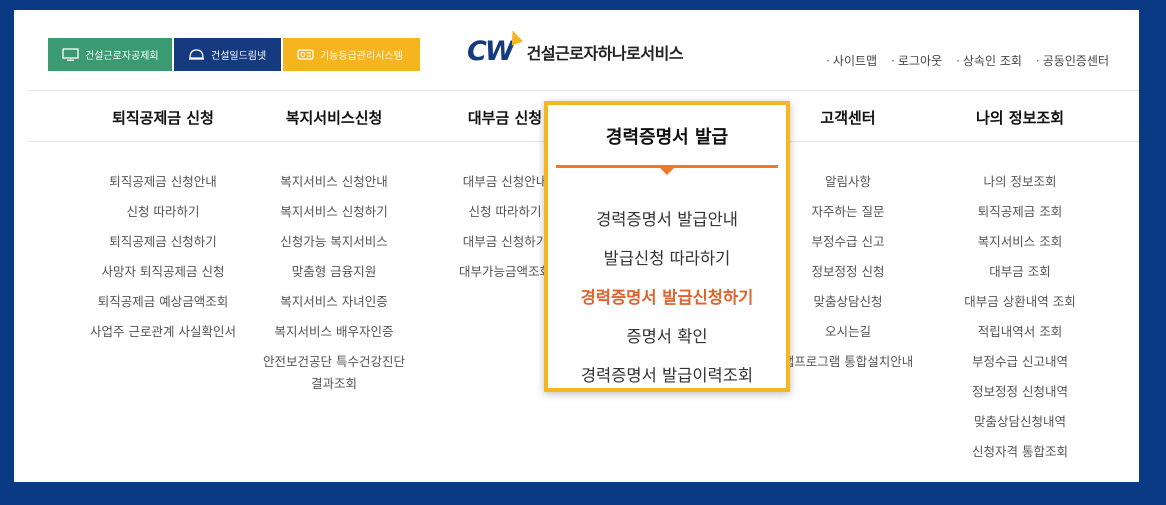 This screenshot has height=505, width=1166. What do you see at coordinates (847, 117) in the screenshot?
I see `menu-customer-center: 고객센터` at bounding box center [847, 117].